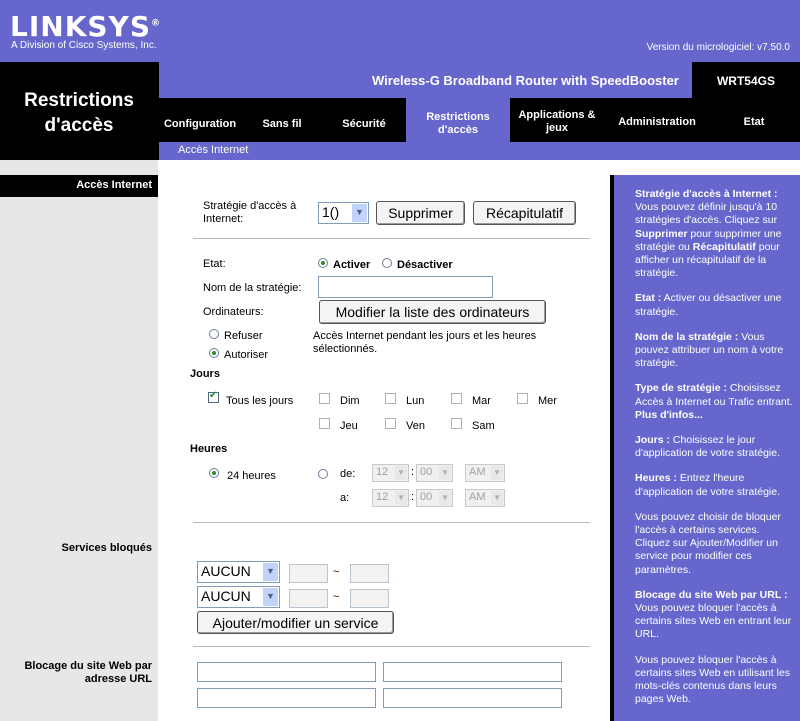 The height and width of the screenshot is (721, 800). Describe the element at coordinates (434, 498) in the screenshot. I see `to-minute-select: 00 ▼` at that location.